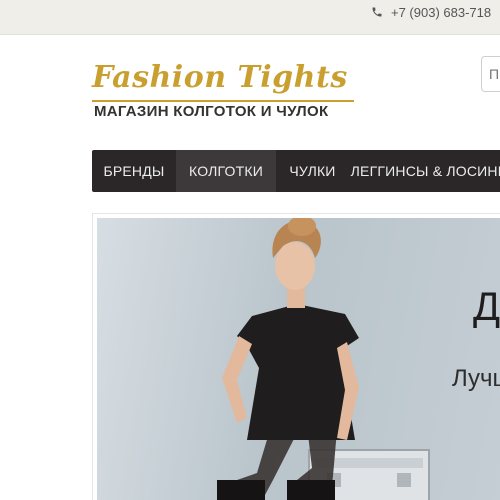 This screenshot has height=500, width=500. I want to click on search-input, so click(490, 74).